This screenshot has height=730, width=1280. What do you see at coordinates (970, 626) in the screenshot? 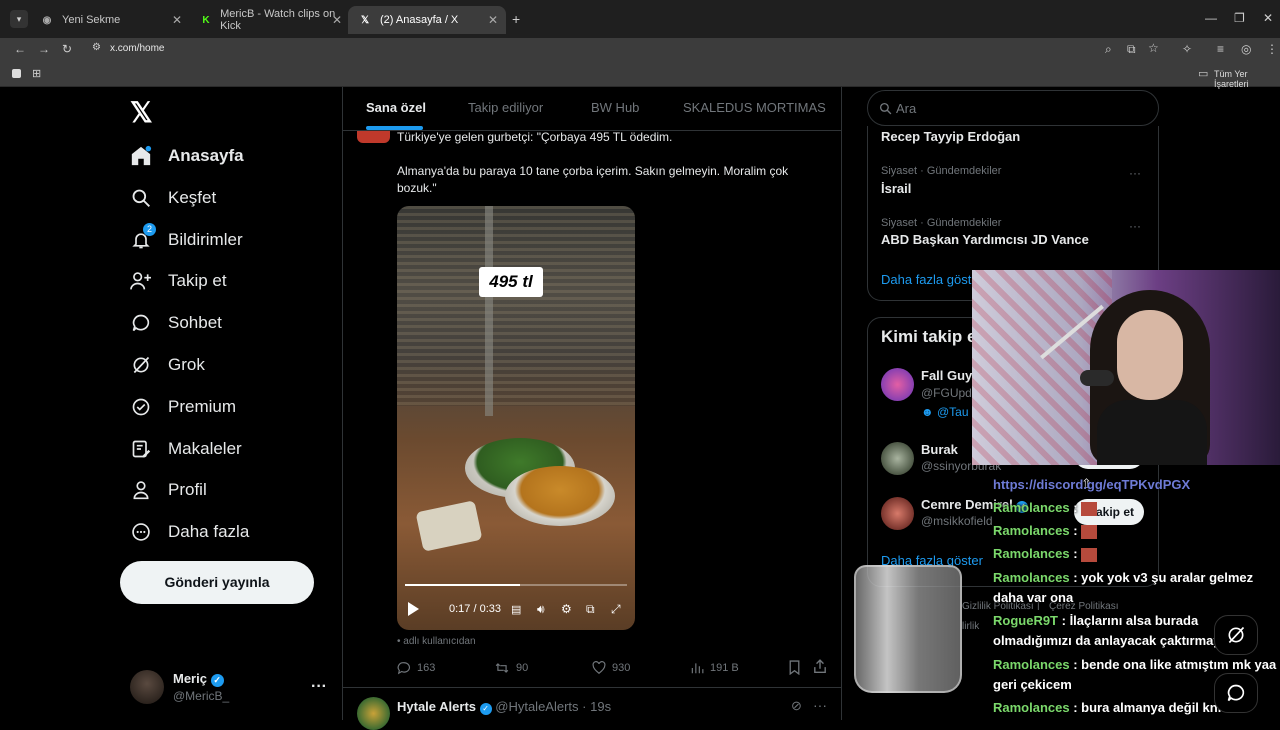
I see `footer-link: lirlik` at bounding box center [970, 626].